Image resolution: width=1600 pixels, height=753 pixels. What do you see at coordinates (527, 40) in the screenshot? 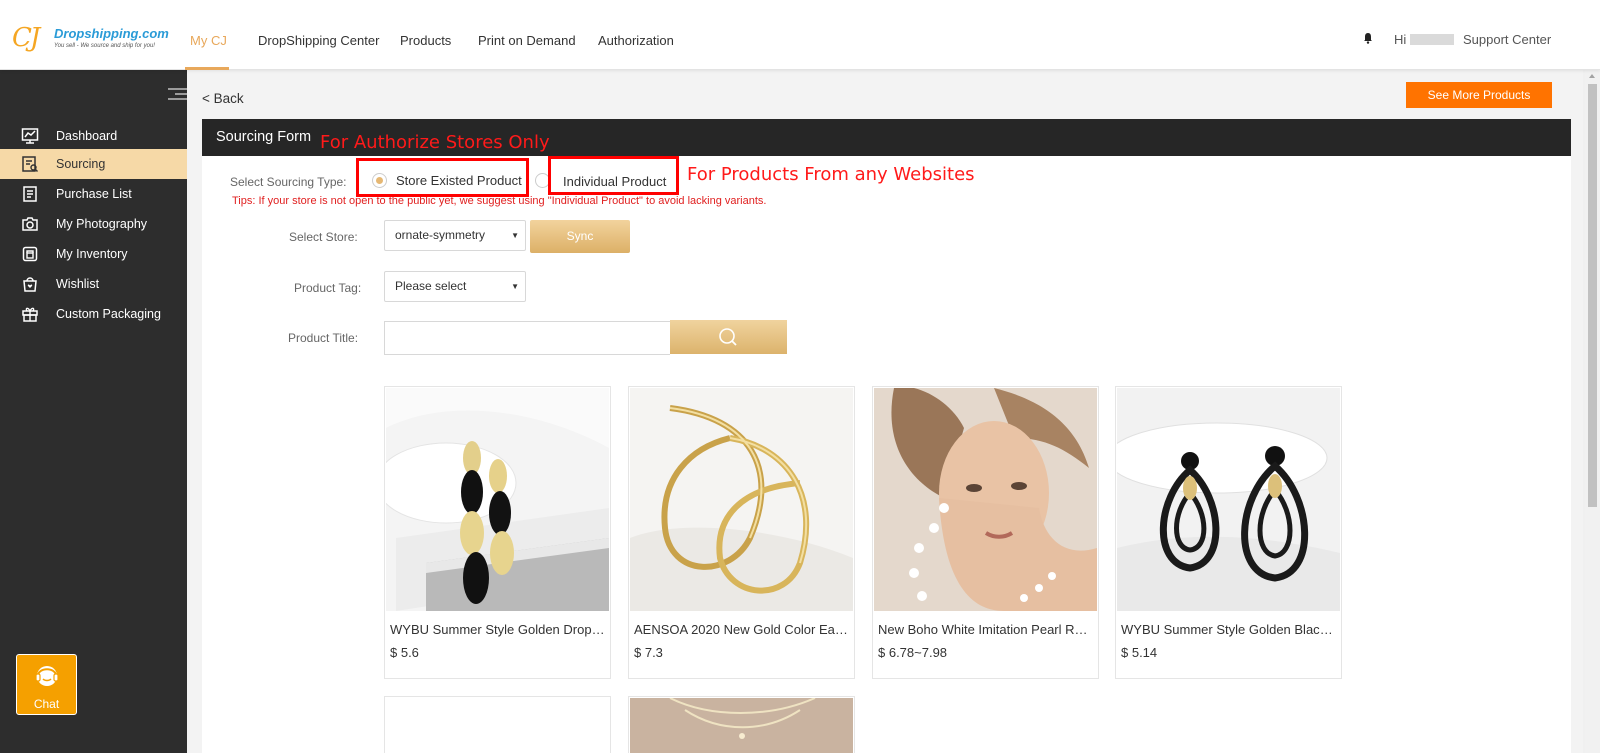
I see `nav-print-on-demand: Print on Demand` at bounding box center [527, 40].